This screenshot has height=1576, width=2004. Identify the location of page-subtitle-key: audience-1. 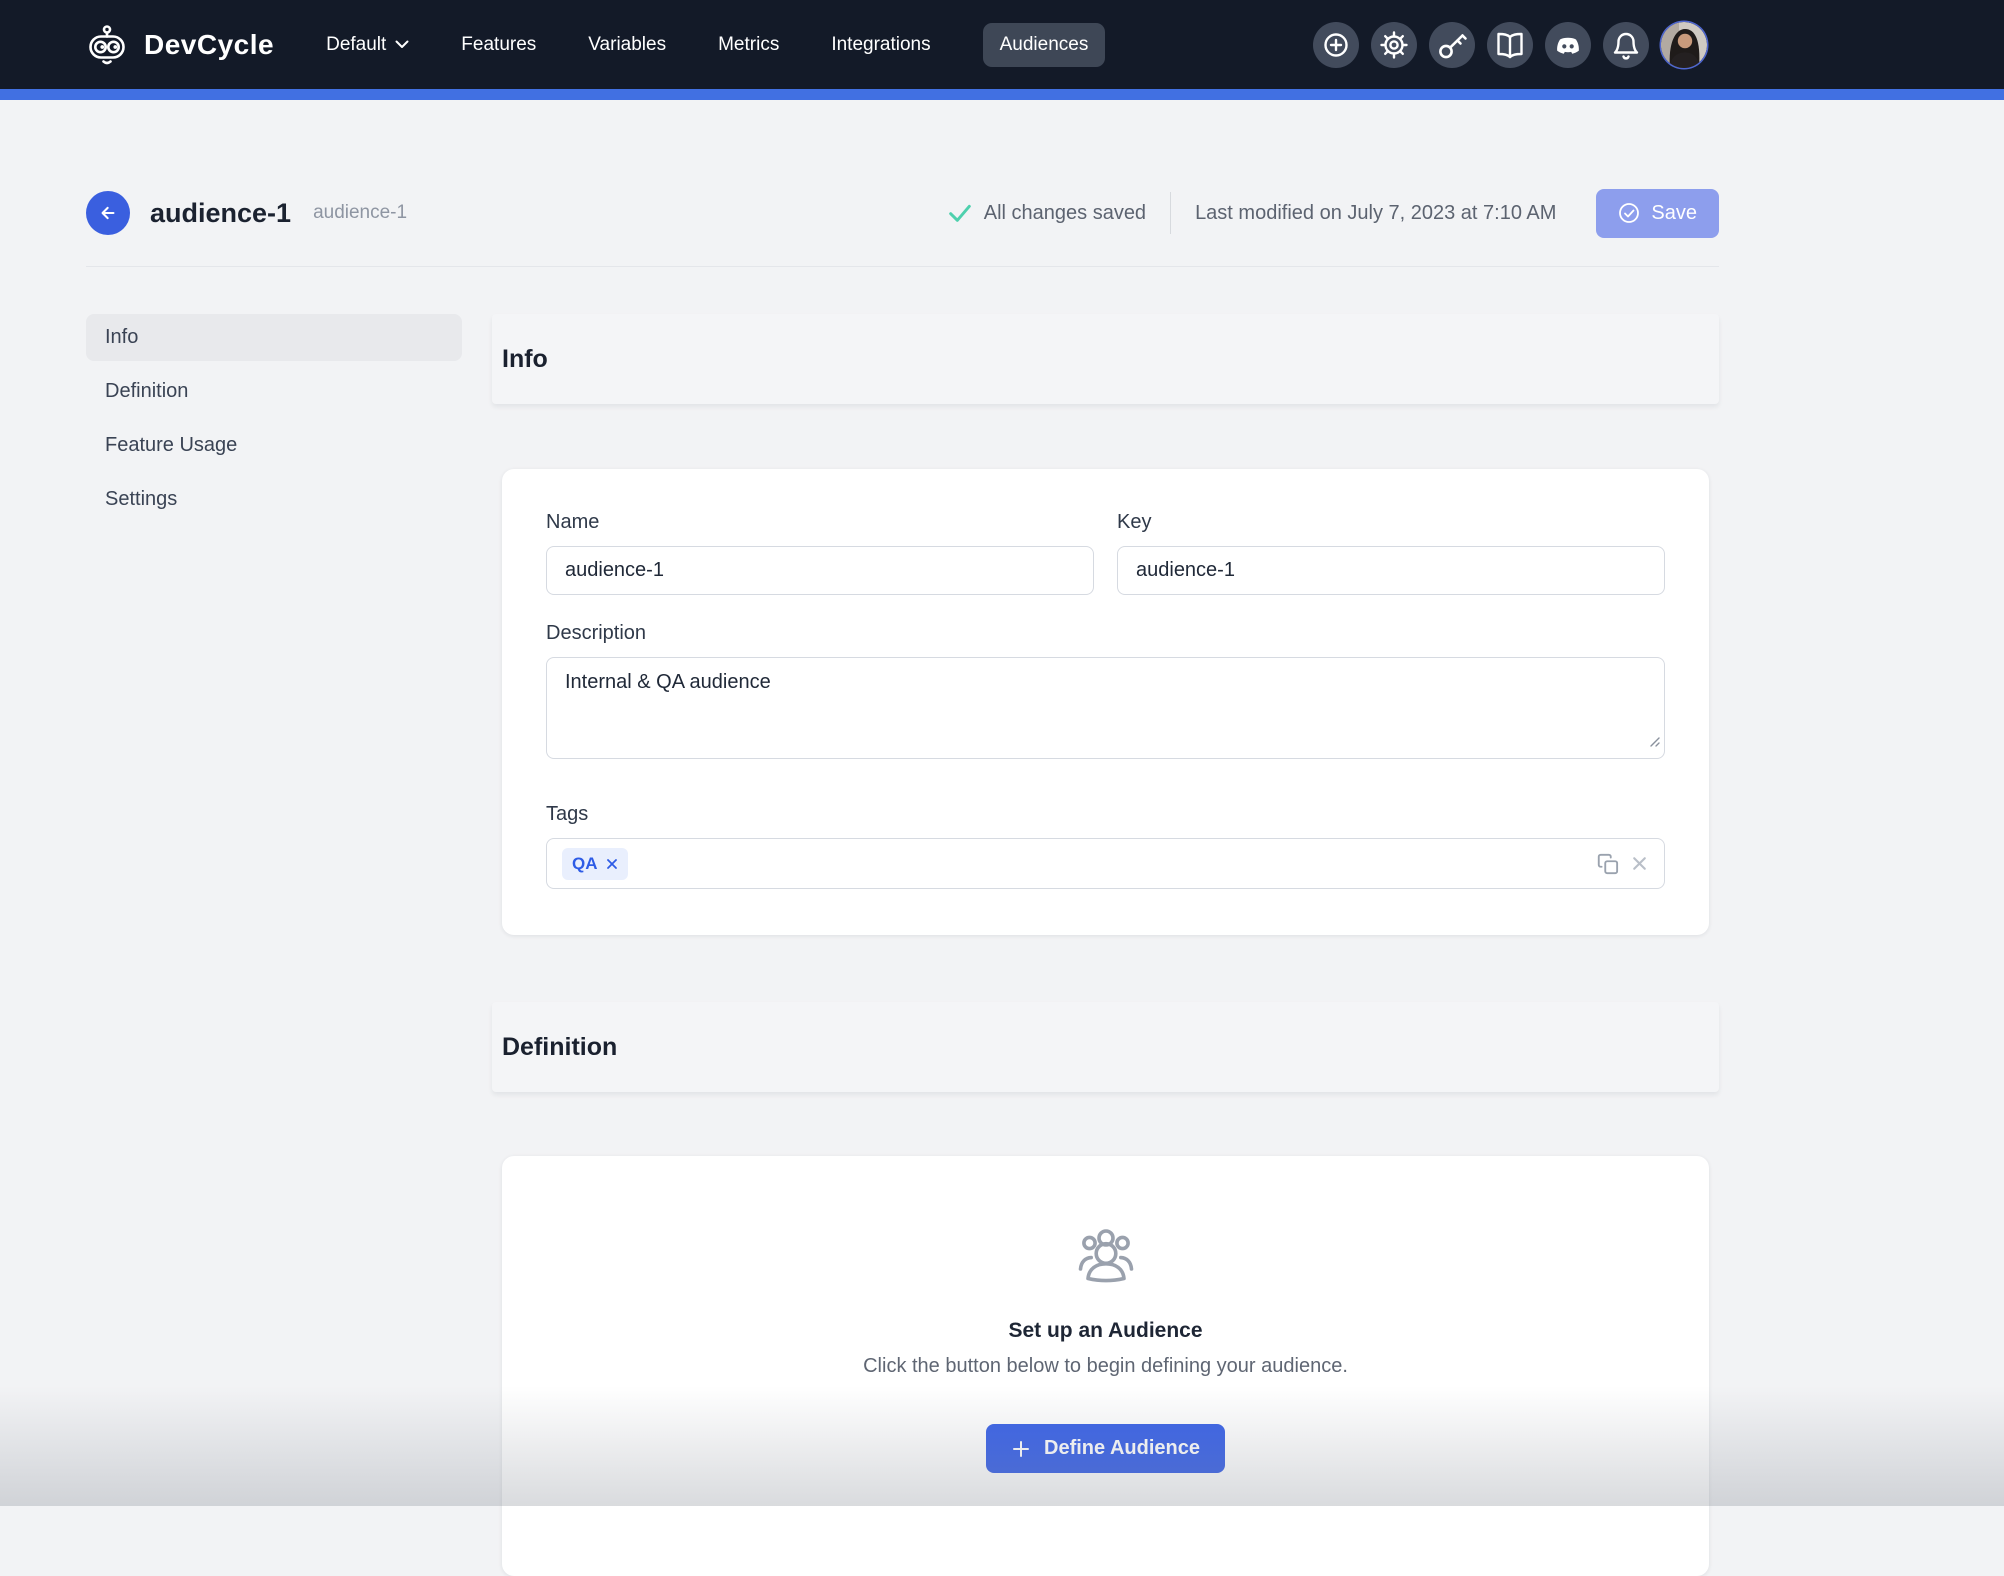
(360, 212).